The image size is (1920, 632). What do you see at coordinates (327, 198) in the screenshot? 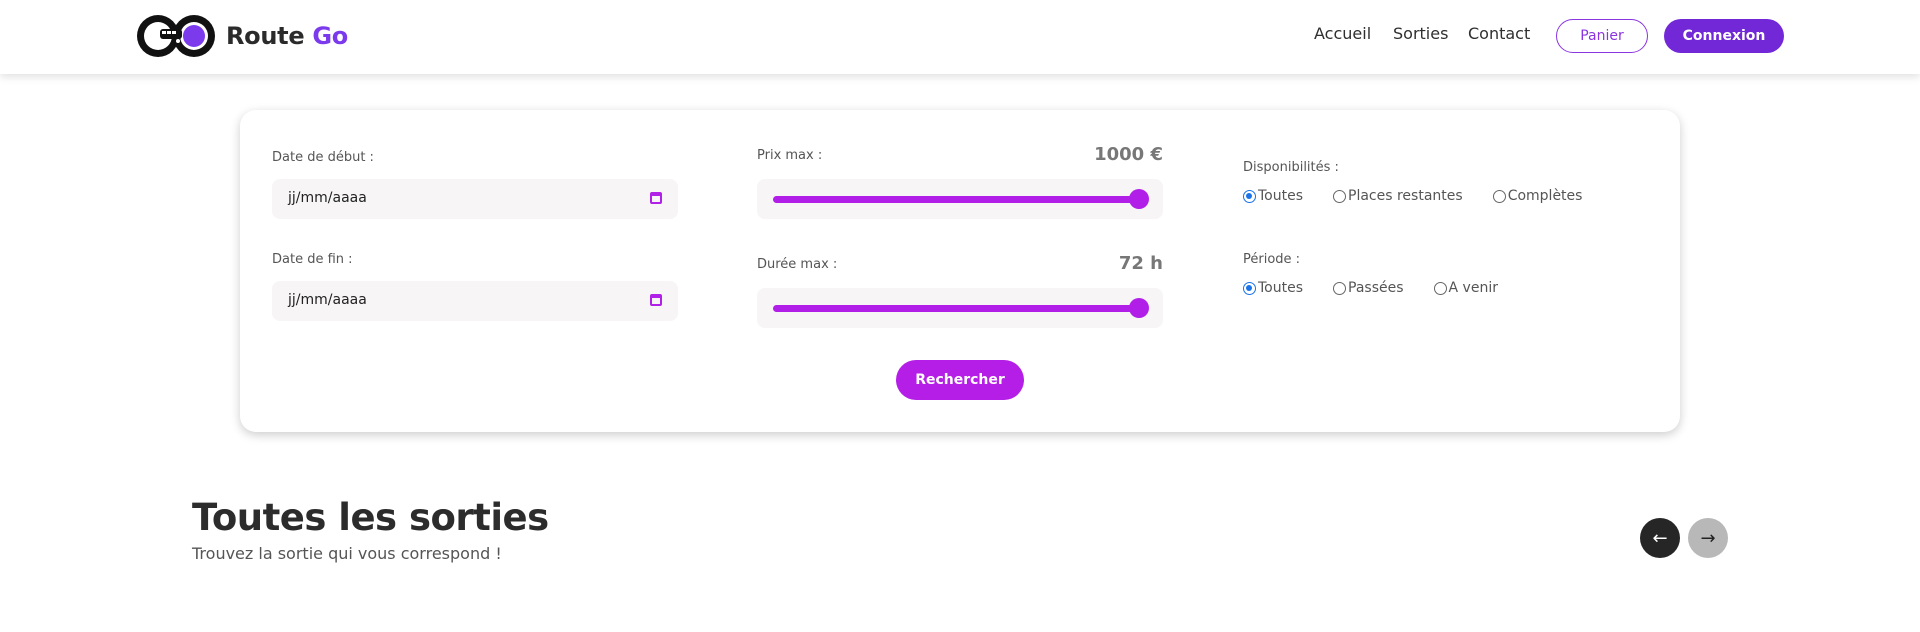
I see `start-date-value: jj/mm/aaaa` at bounding box center [327, 198].